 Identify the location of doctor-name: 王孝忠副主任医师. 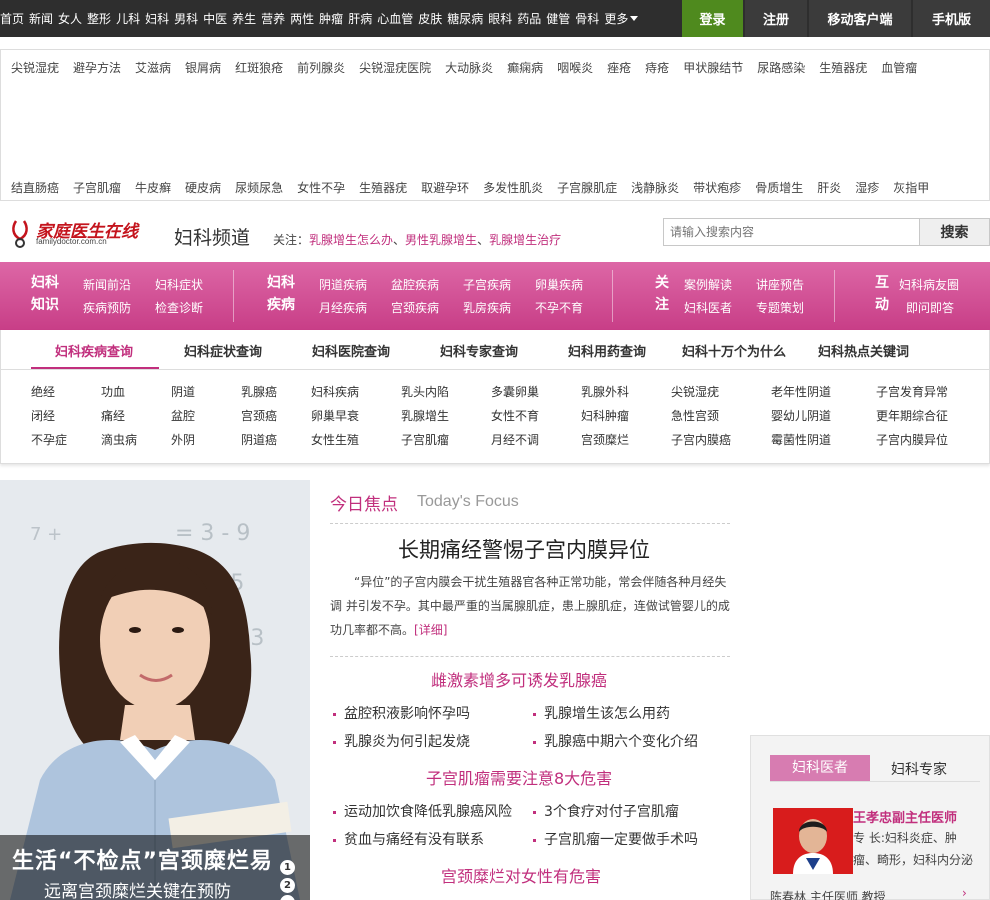
(905, 816).